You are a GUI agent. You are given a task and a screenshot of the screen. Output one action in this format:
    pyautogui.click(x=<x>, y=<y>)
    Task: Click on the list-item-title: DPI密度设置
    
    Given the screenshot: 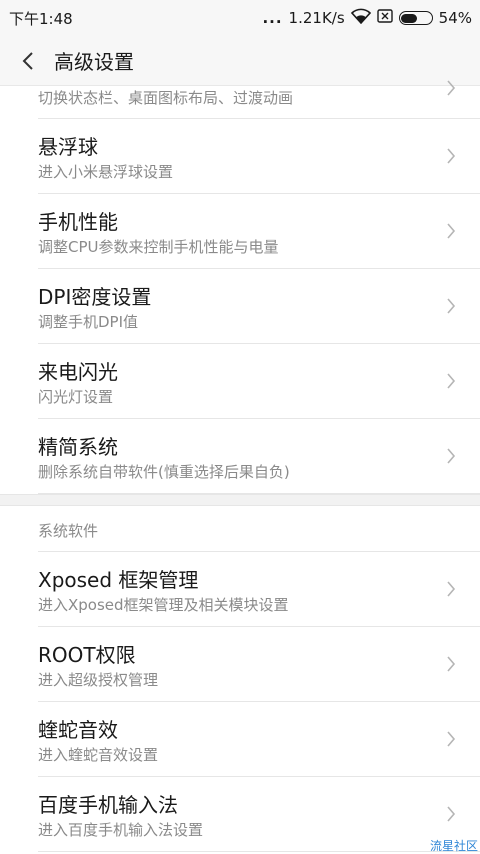 What is the action you would take?
    pyautogui.click(x=95, y=297)
    